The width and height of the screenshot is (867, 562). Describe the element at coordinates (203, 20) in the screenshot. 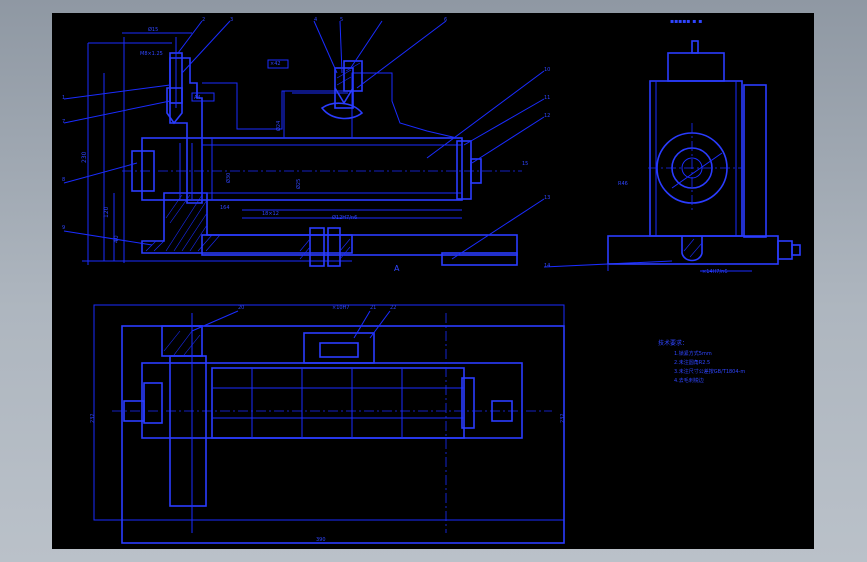

I see `balloon-2: 2` at that location.